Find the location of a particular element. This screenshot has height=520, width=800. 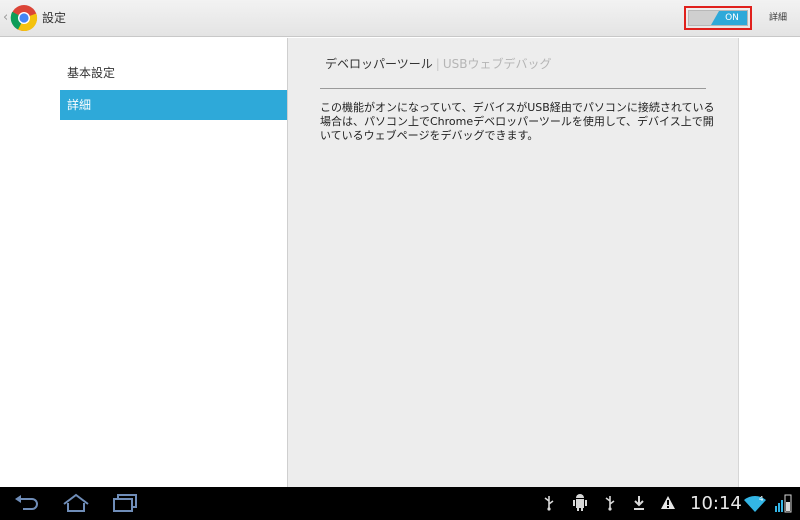

recent-apps-icon is located at coordinates (125, 504).